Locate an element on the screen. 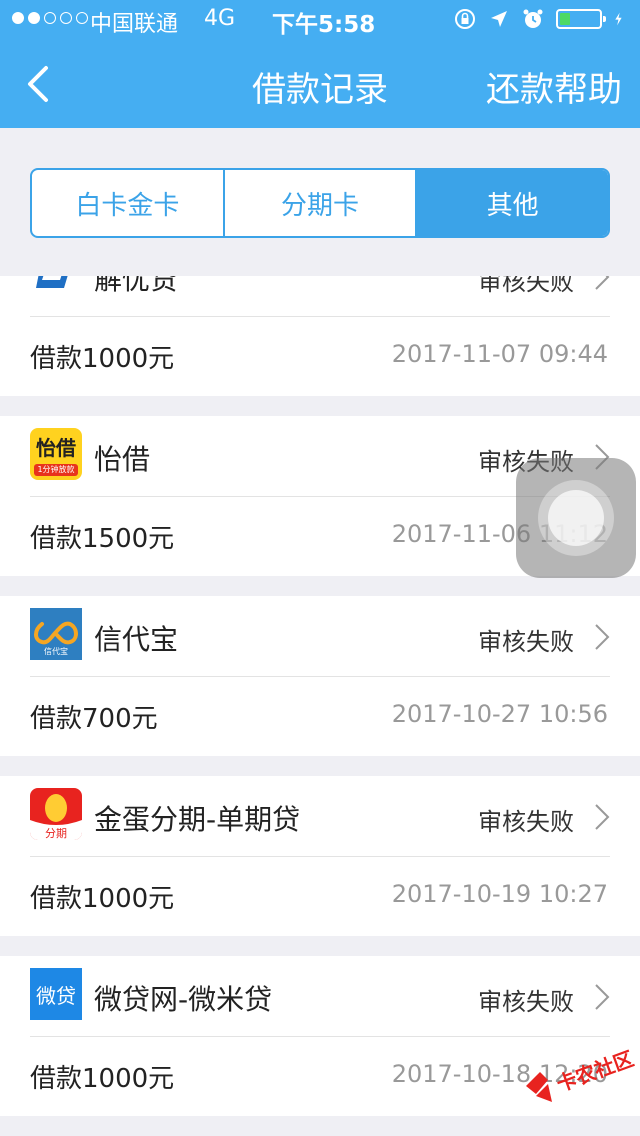 Image resolution: width=640 pixels, height=1136 pixels. record-name: 怡借 is located at coordinates (122, 459).